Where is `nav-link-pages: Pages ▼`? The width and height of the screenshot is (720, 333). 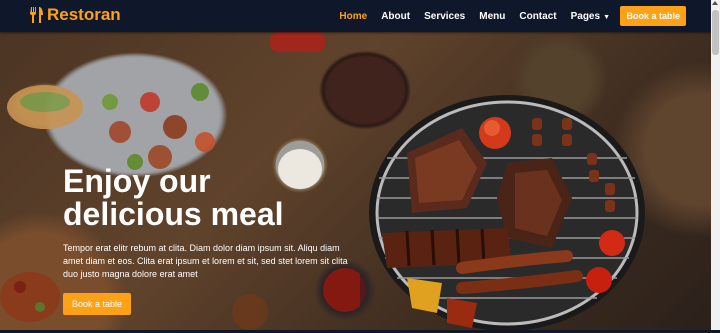
nav-link-pages: Pages ▼ is located at coordinates (590, 16).